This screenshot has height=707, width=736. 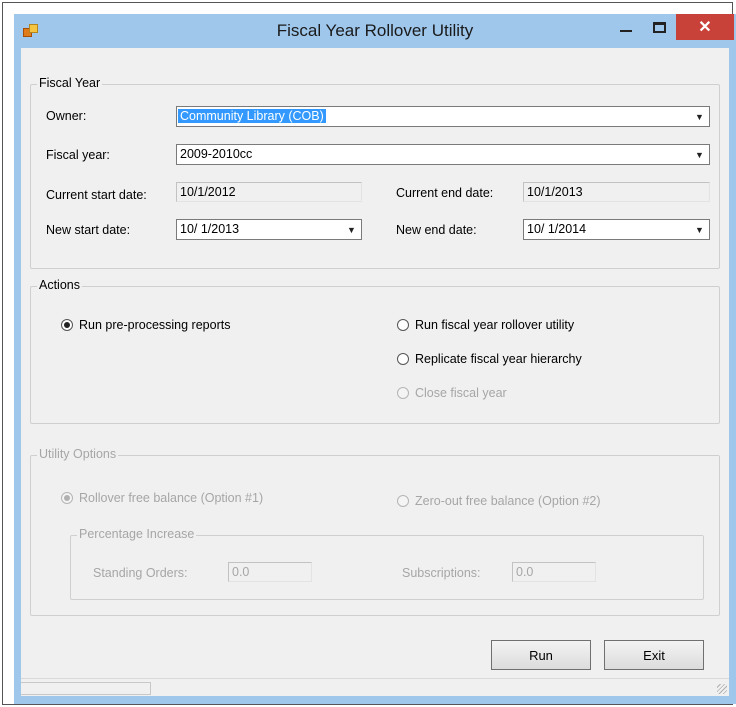 I want to click on actions-group-label: Actions, so click(x=59, y=285).